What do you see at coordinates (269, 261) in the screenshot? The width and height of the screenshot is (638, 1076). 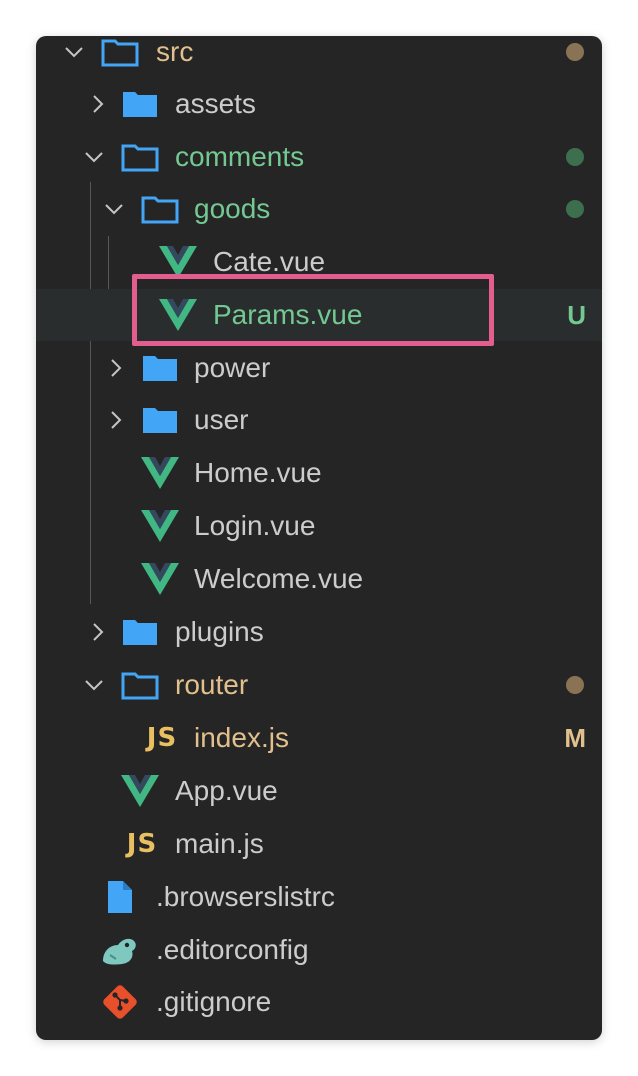 I see `tree-row-label: Cate.vue` at bounding box center [269, 261].